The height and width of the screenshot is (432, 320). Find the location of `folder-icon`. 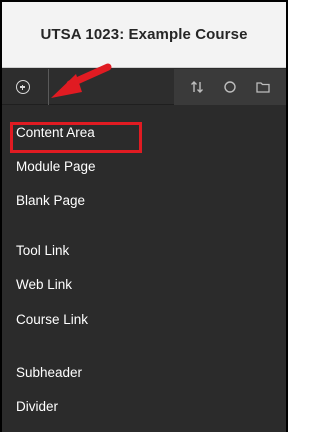

folder-icon is located at coordinates (263, 87).